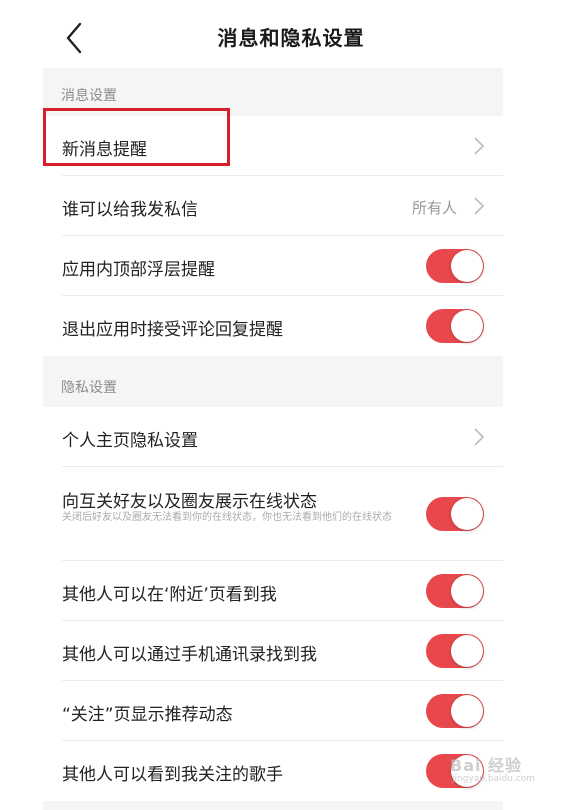 This screenshot has height=810, width=582. Describe the element at coordinates (273, 266) in the screenshot. I see `row-in-app-banner: 应用内顶部浮层提醒` at that location.